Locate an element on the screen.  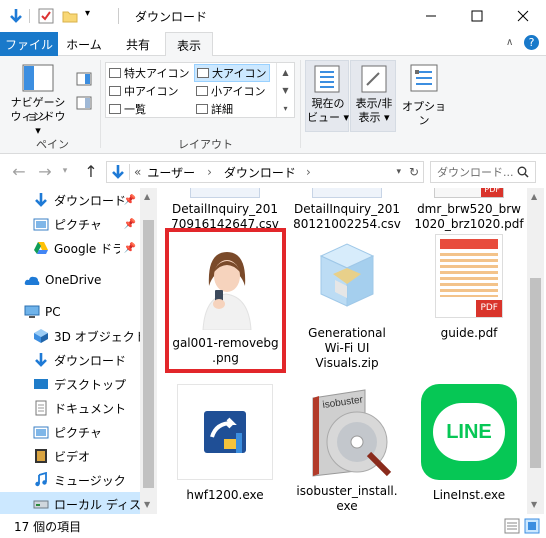
address-bar: « ユーザー › ダウンロード › ▾ ↻ is located at coordinates (265, 172).